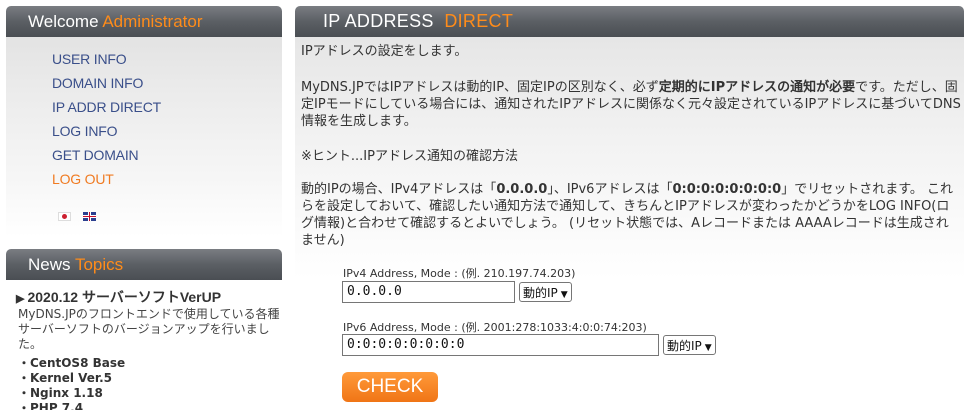 The image size is (967, 410). Describe the element at coordinates (95, 155) in the screenshot. I see `menu-get-domain: GET DOMAIN` at that location.